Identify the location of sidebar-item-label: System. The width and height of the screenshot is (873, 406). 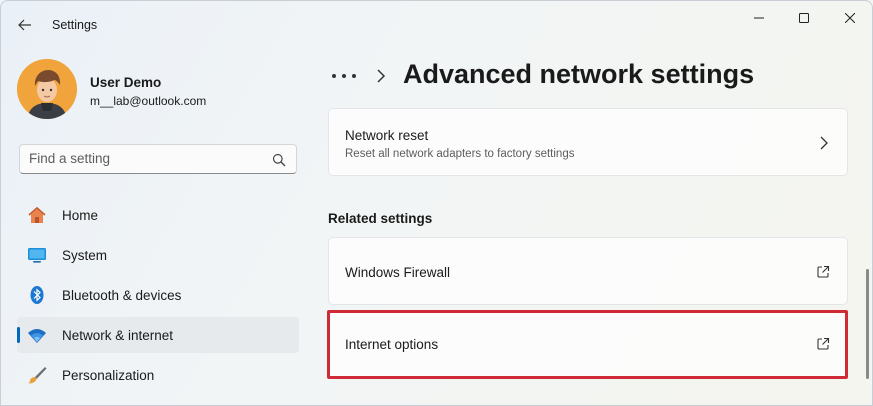
(85, 255).